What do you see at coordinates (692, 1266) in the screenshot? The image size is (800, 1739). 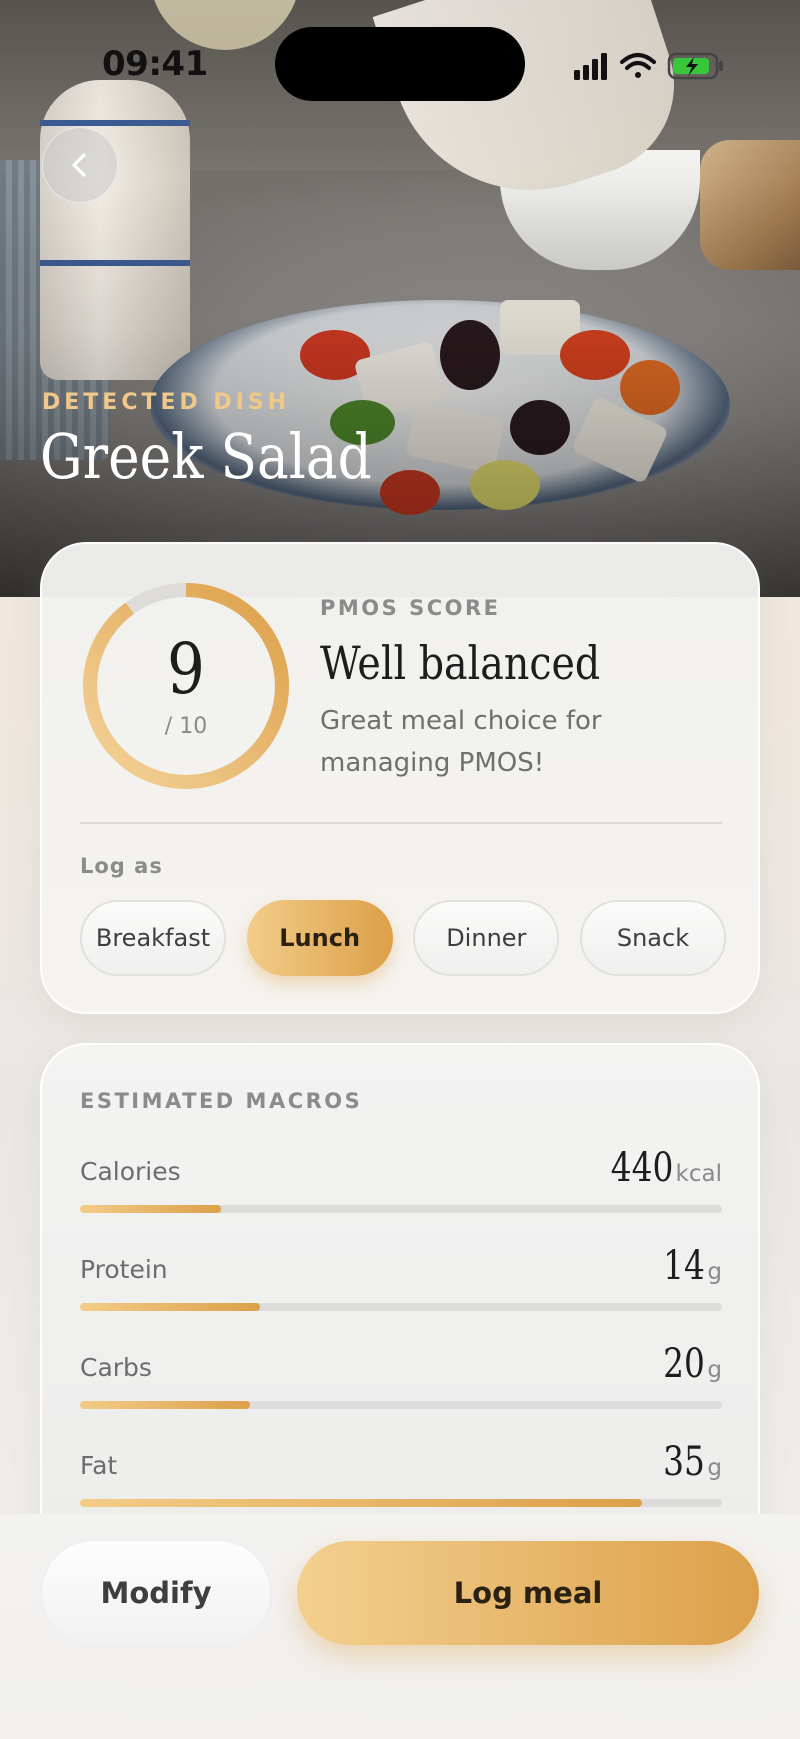 I see `macro-value: 14g` at bounding box center [692, 1266].